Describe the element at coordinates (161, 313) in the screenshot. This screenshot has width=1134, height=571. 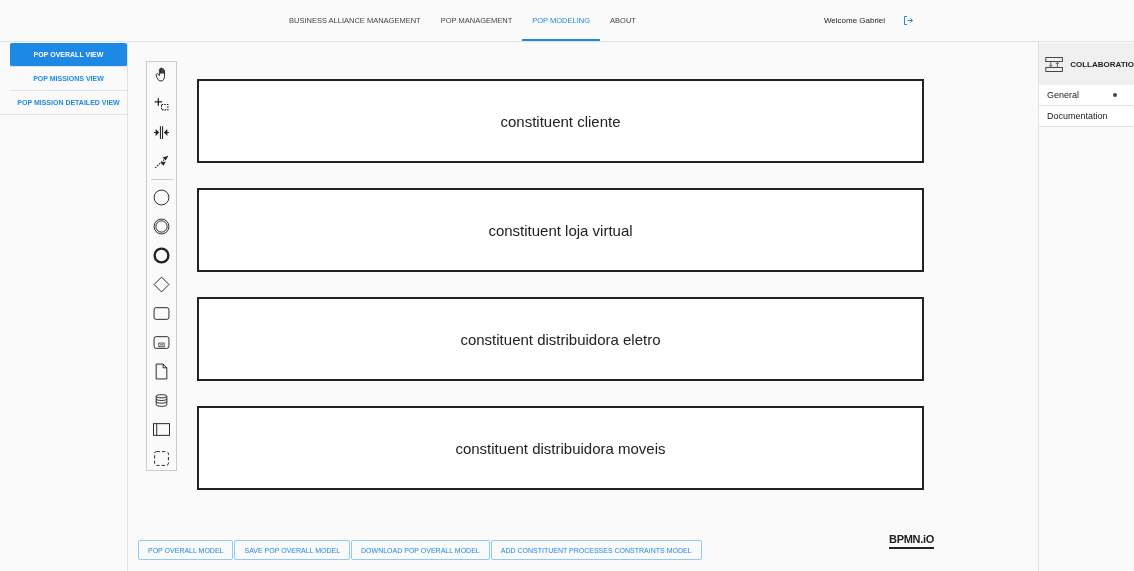
I see `task-icon` at that location.